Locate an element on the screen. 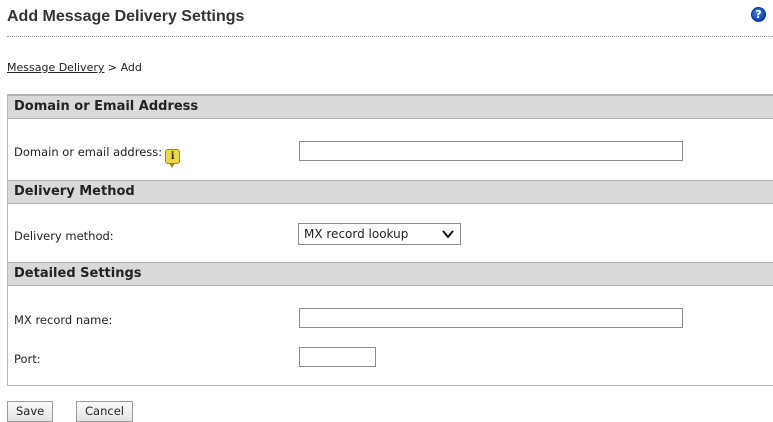 This screenshot has height=422, width=773. page-title: Add Message Delivery Settings is located at coordinates (126, 16).